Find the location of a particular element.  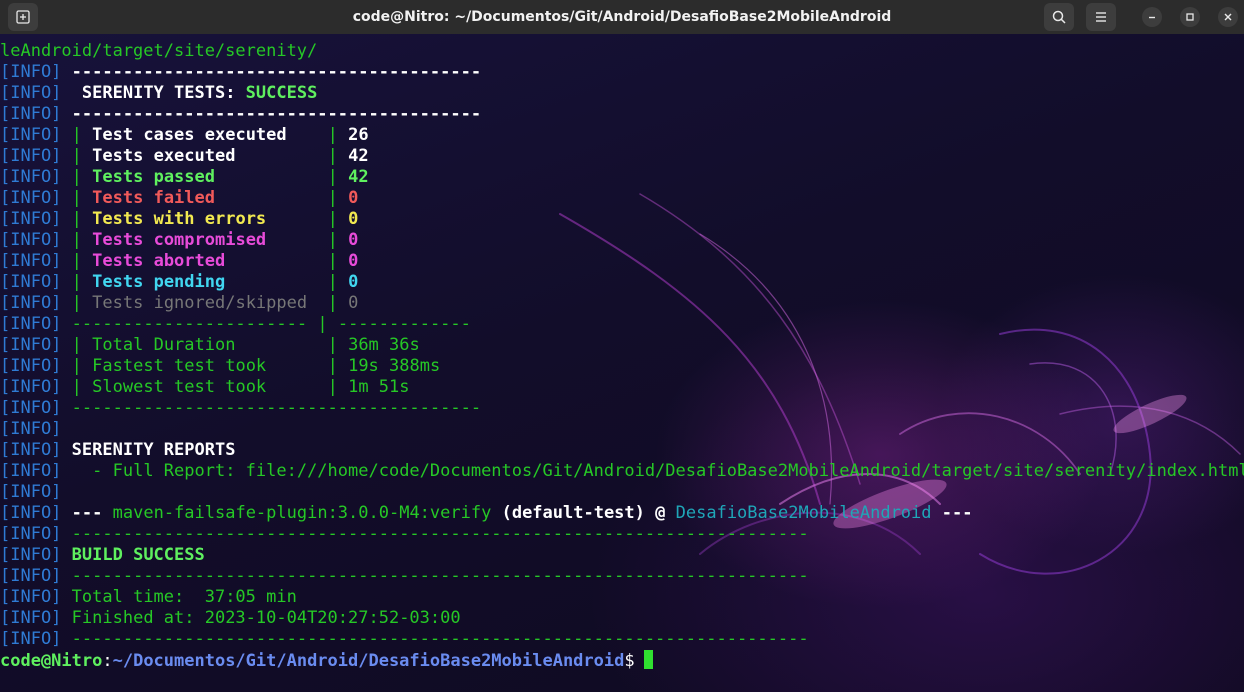

maximize-button is located at coordinates (1190, 17).